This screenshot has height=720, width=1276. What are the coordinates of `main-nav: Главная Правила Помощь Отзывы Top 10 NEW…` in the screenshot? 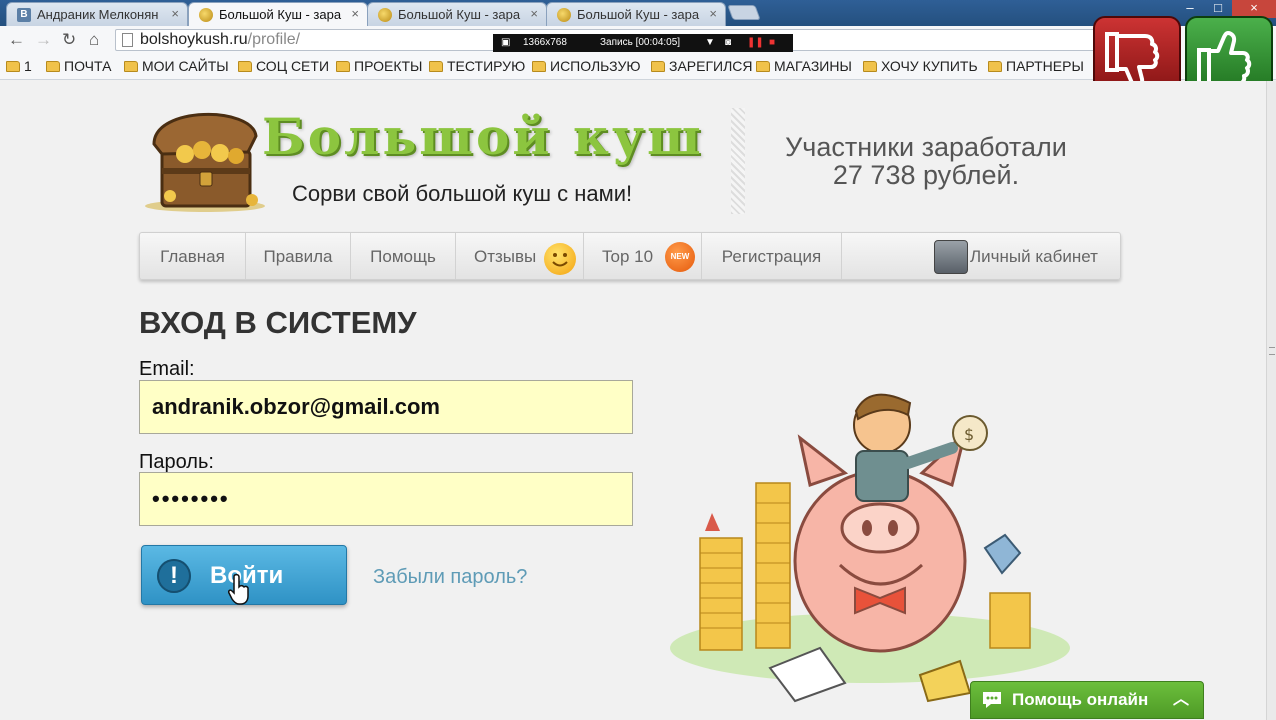 It's located at (630, 256).